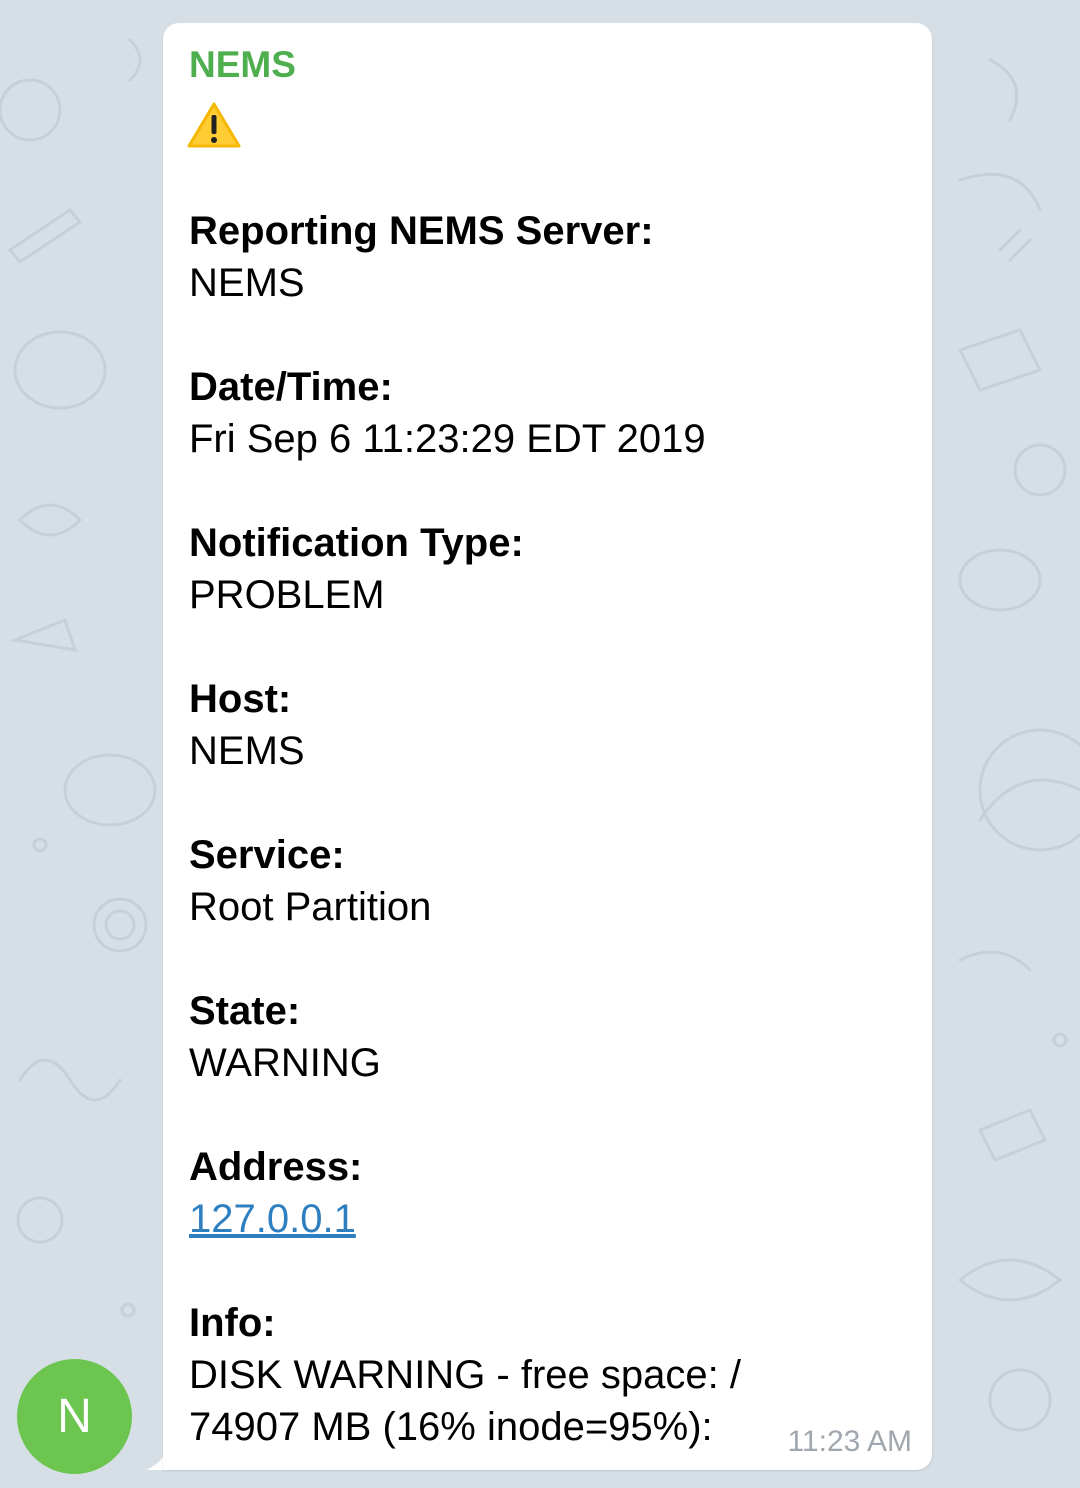  Describe the element at coordinates (240, 699) in the screenshot. I see `field-label: Host:` at that location.